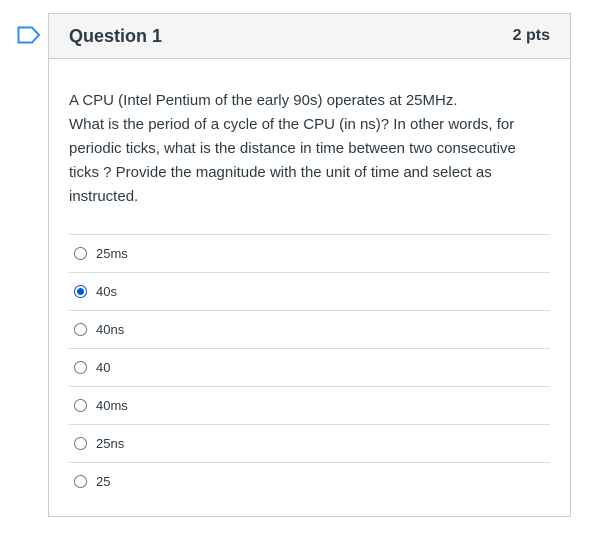 Image resolution: width=593 pixels, height=546 pixels. I want to click on answer-label: 25, so click(103, 481).